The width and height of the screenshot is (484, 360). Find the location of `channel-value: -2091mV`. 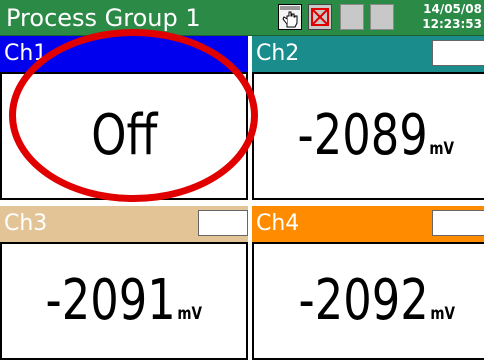

channel-value: -2091mV is located at coordinates (124, 301).